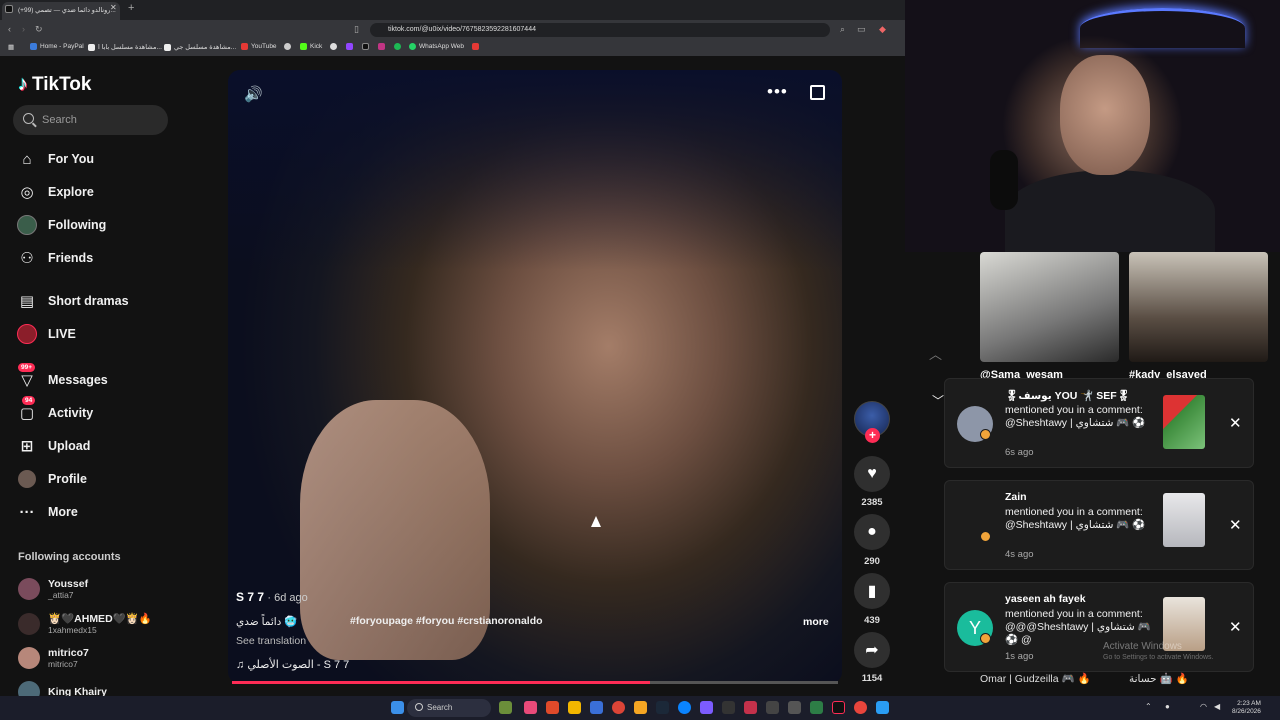  What do you see at coordinates (349, 46) in the screenshot?
I see `bookmark-twitch` at bounding box center [349, 46].